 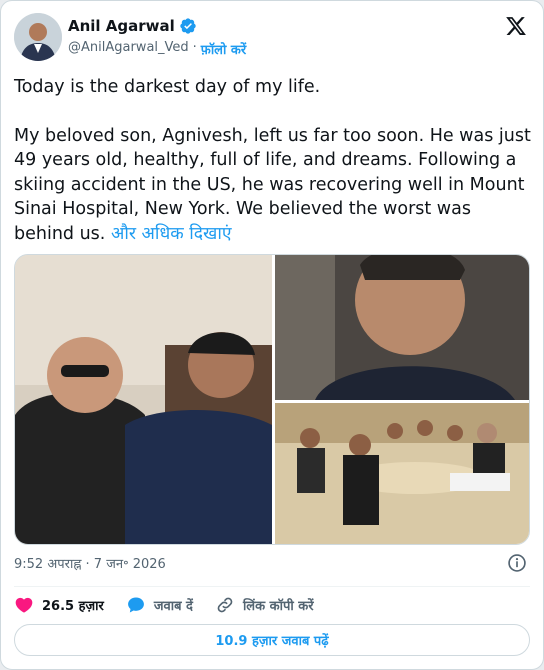 What do you see at coordinates (73, 606) in the screenshot?
I see `like-count: 26.5 हज़ार` at bounding box center [73, 606].